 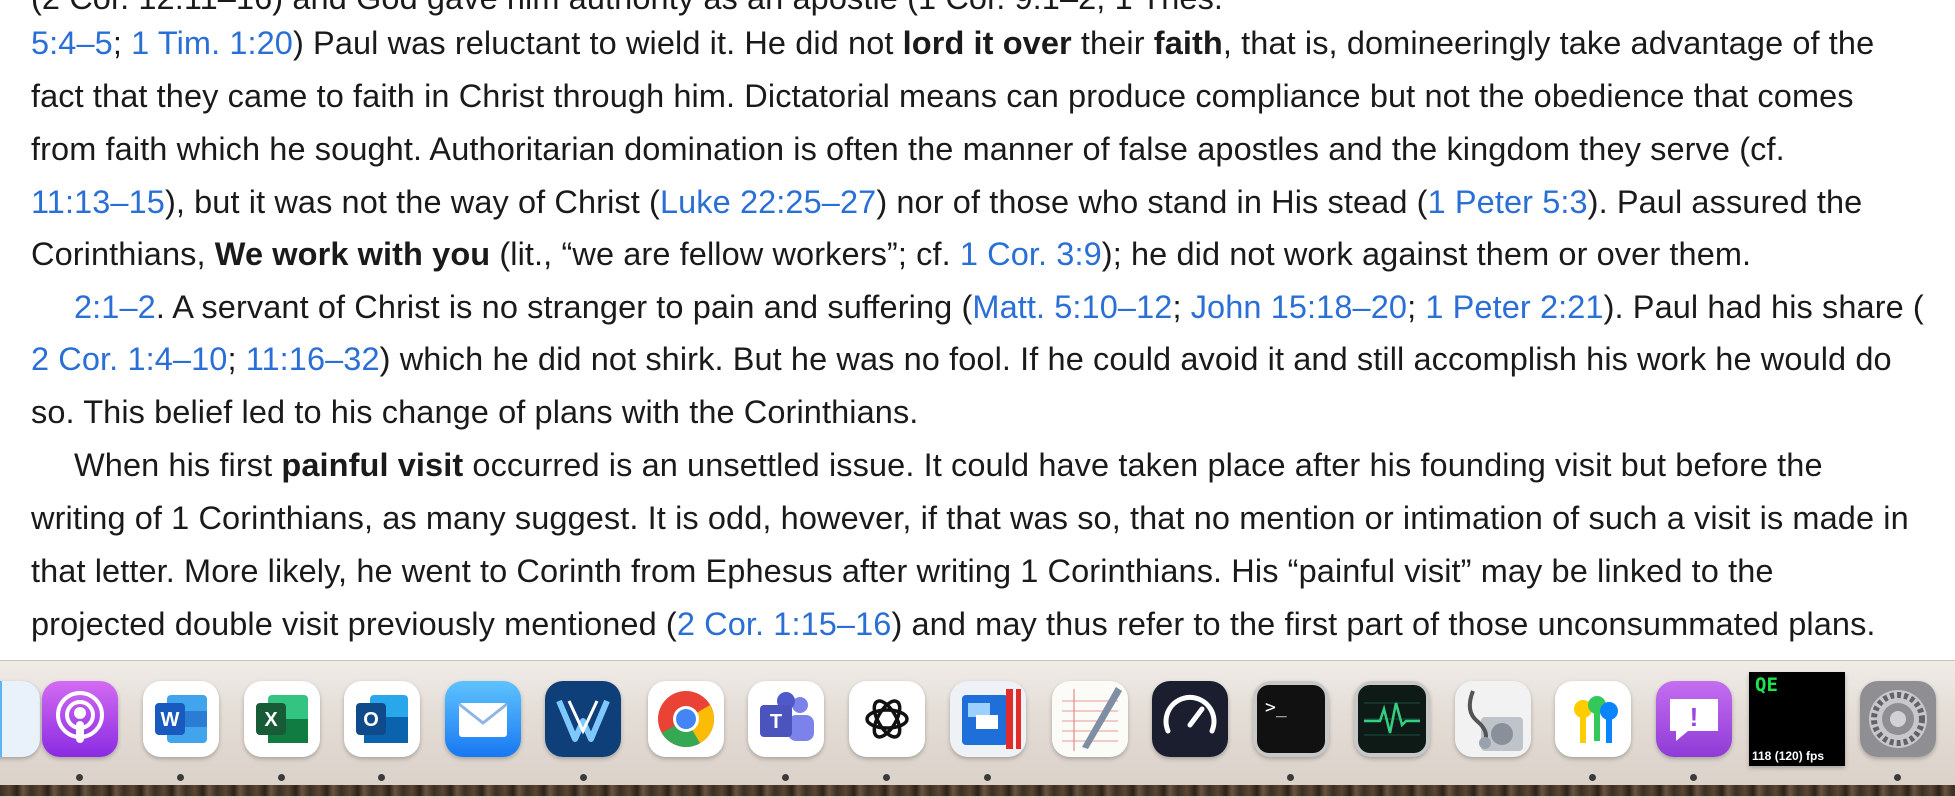 I want to click on vectorworks-icon, so click(x=583, y=719).